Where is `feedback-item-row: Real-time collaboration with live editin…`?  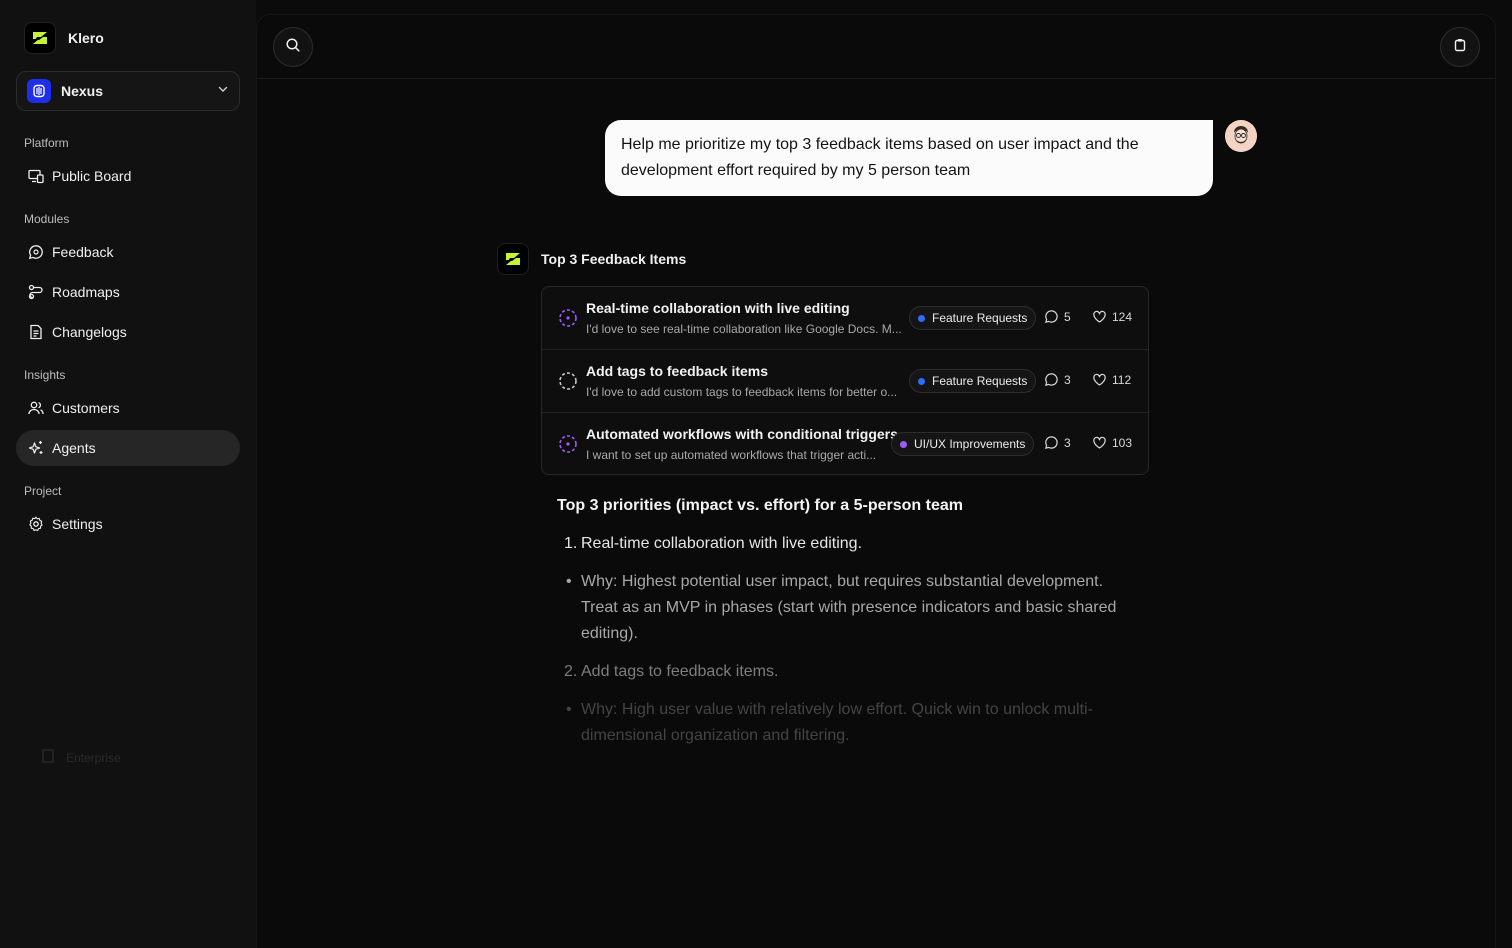
feedback-item-row: Real-time collaboration with live editin… is located at coordinates (845, 318).